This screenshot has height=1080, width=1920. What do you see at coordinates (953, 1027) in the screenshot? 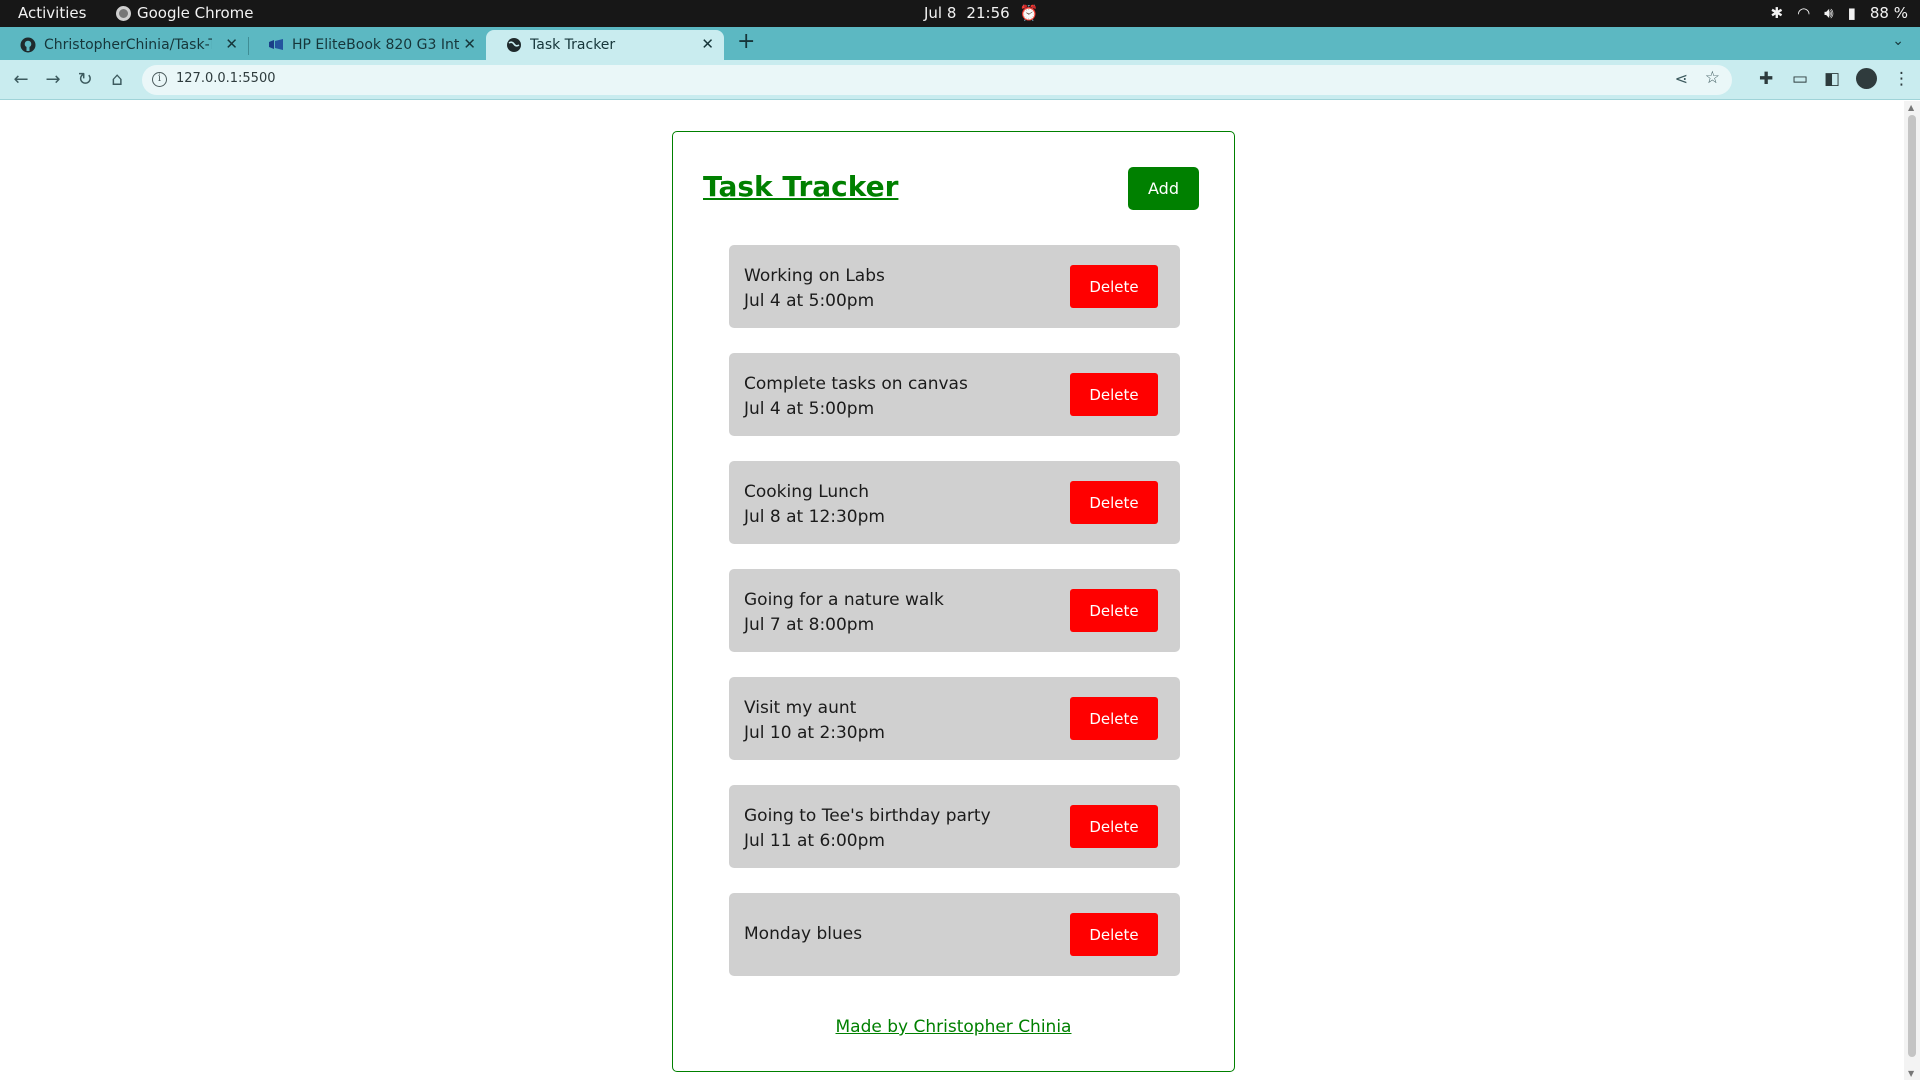
I see `footer-credit-link: Made by Christopher Chinia` at bounding box center [953, 1027].